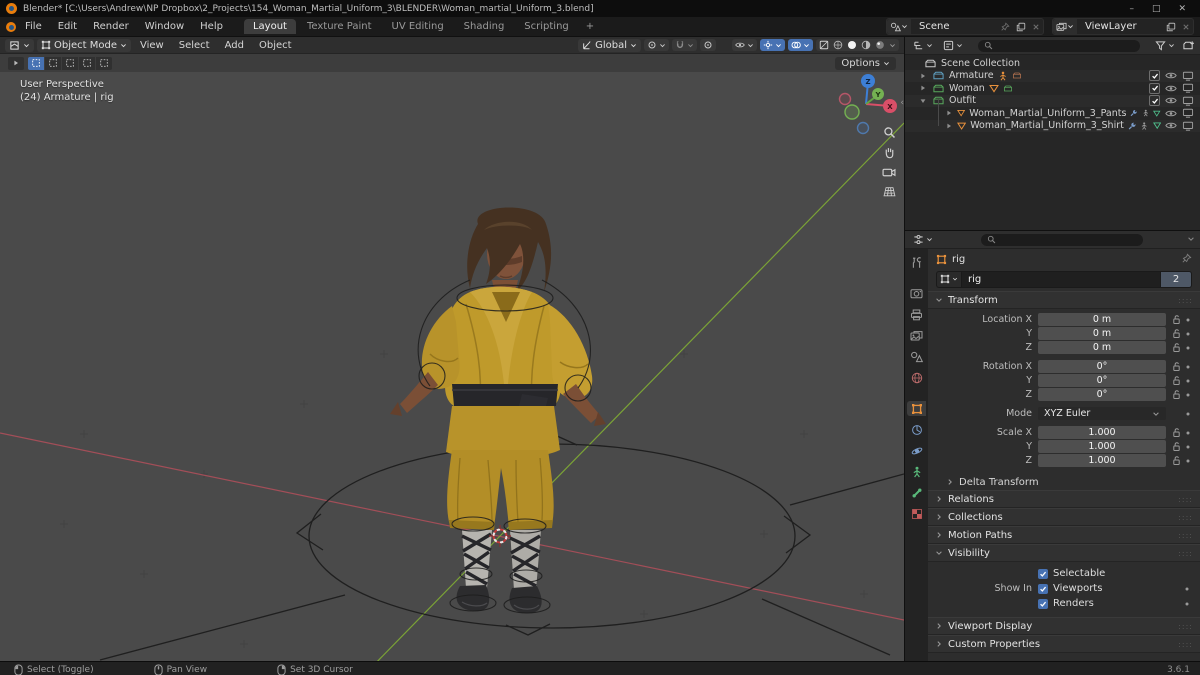 The width and height of the screenshot is (1200, 675). What do you see at coordinates (1052, 113) in the screenshot?
I see `outliner-row-pants: Woman_Martial_Uniform_3_Pants` at bounding box center [1052, 113].